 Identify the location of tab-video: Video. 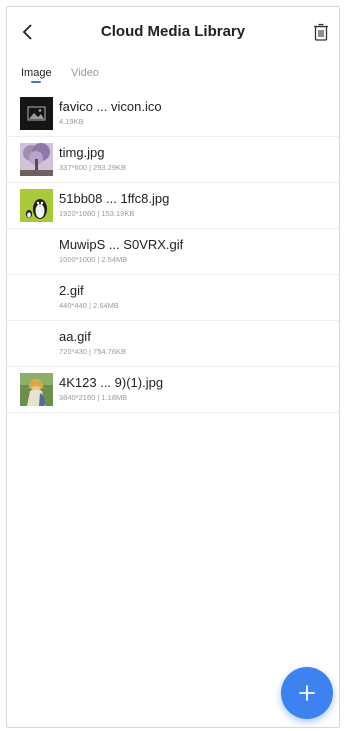
(85, 73).